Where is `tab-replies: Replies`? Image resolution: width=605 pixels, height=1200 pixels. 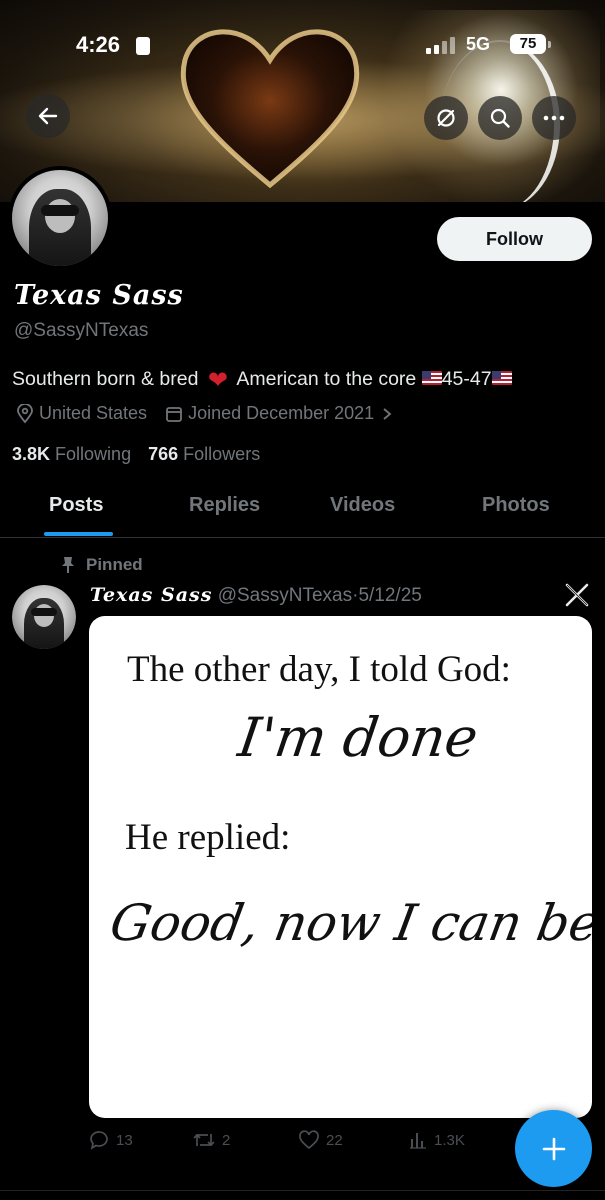 tab-replies: Replies is located at coordinates (224, 505).